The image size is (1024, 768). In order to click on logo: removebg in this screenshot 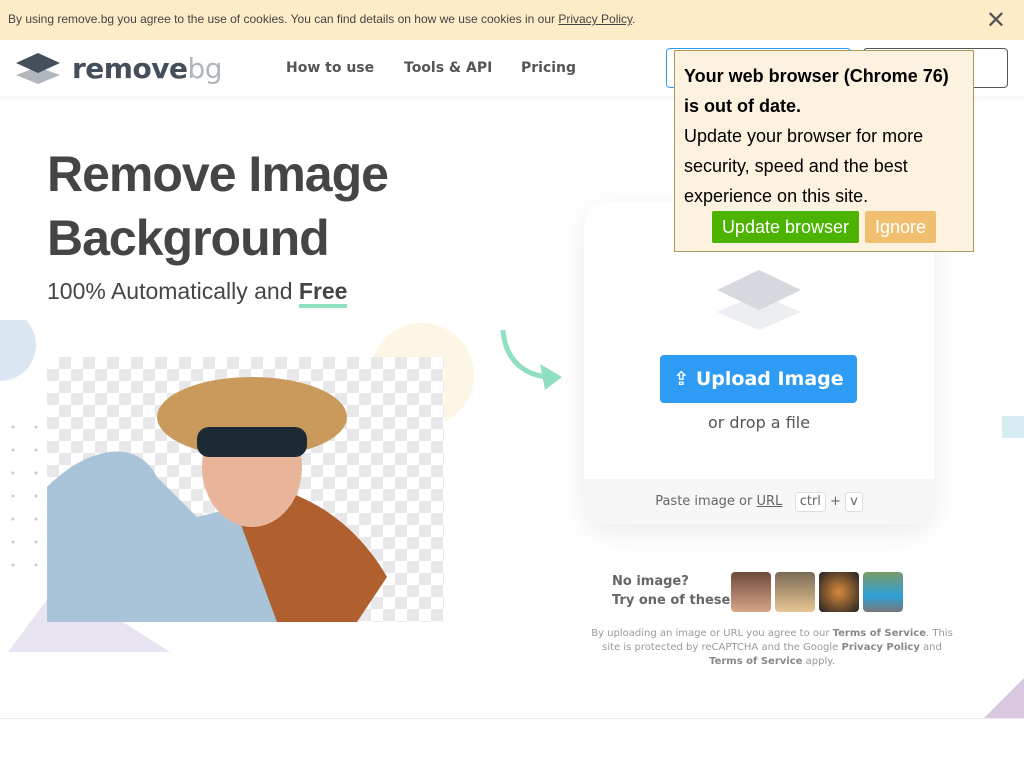, I will do `click(119, 68)`.